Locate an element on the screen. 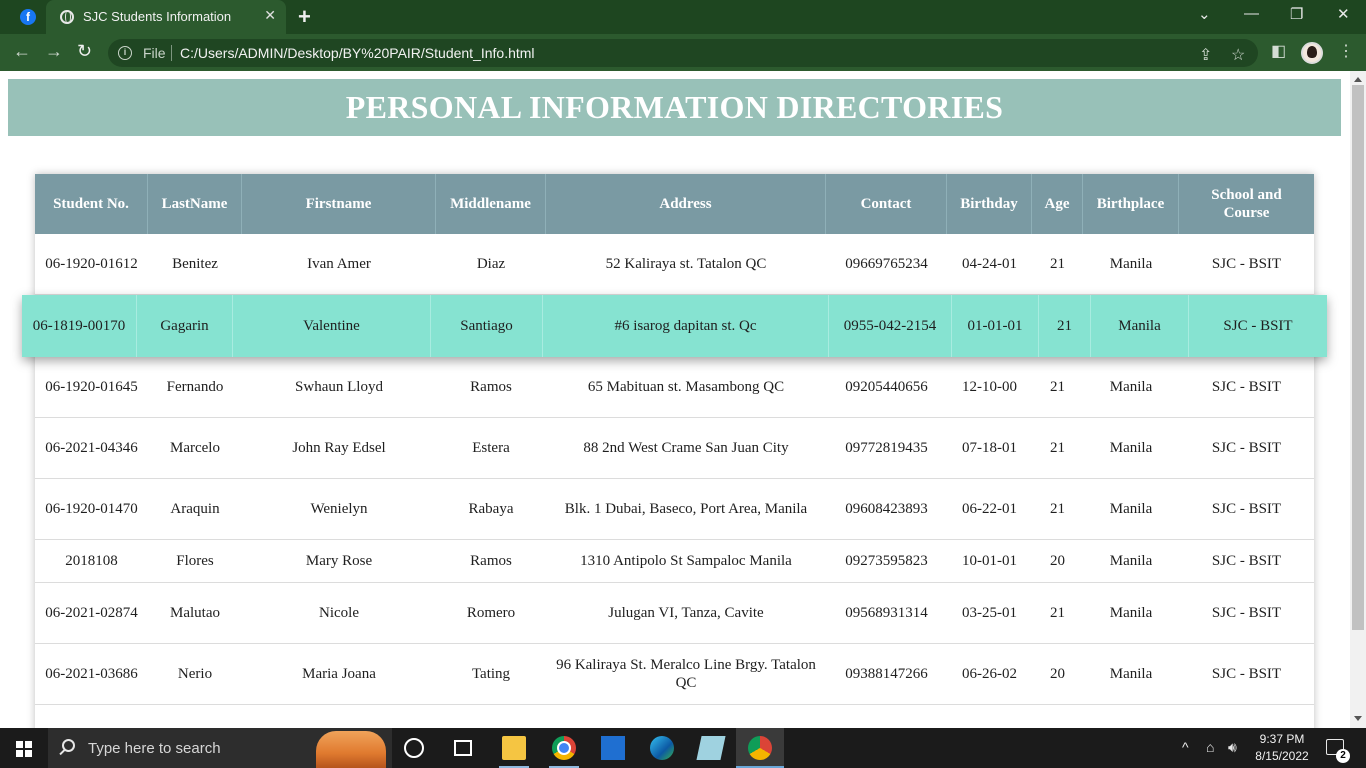 The width and height of the screenshot is (1366, 768). cell-address: Blk. 1 Dubai, Baseco, Port Area, Manila is located at coordinates (686, 509).